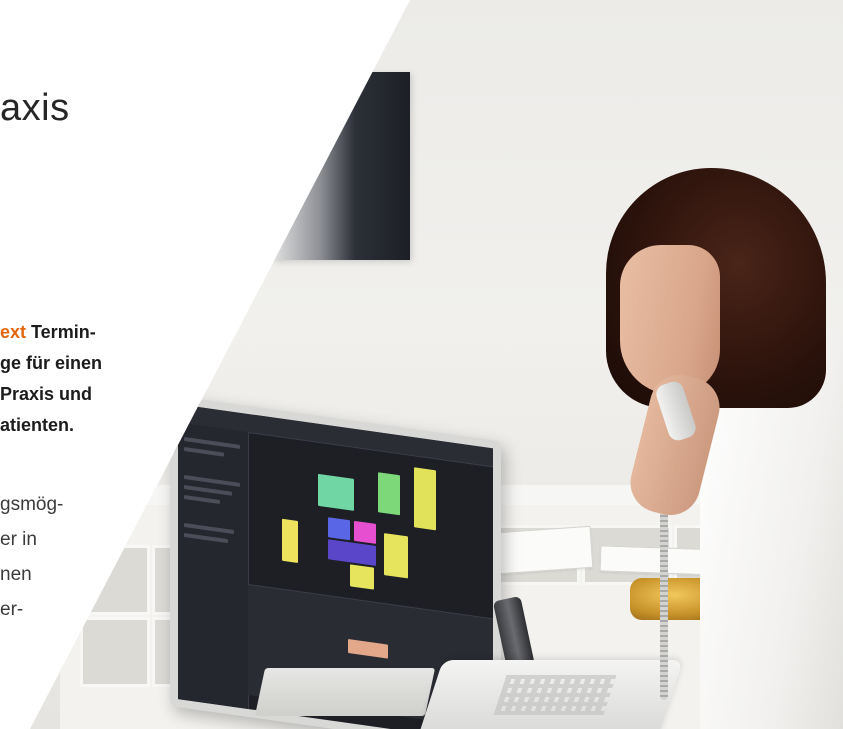  Describe the element at coordinates (345, 692) in the screenshot. I see `monitor-stand` at that location.